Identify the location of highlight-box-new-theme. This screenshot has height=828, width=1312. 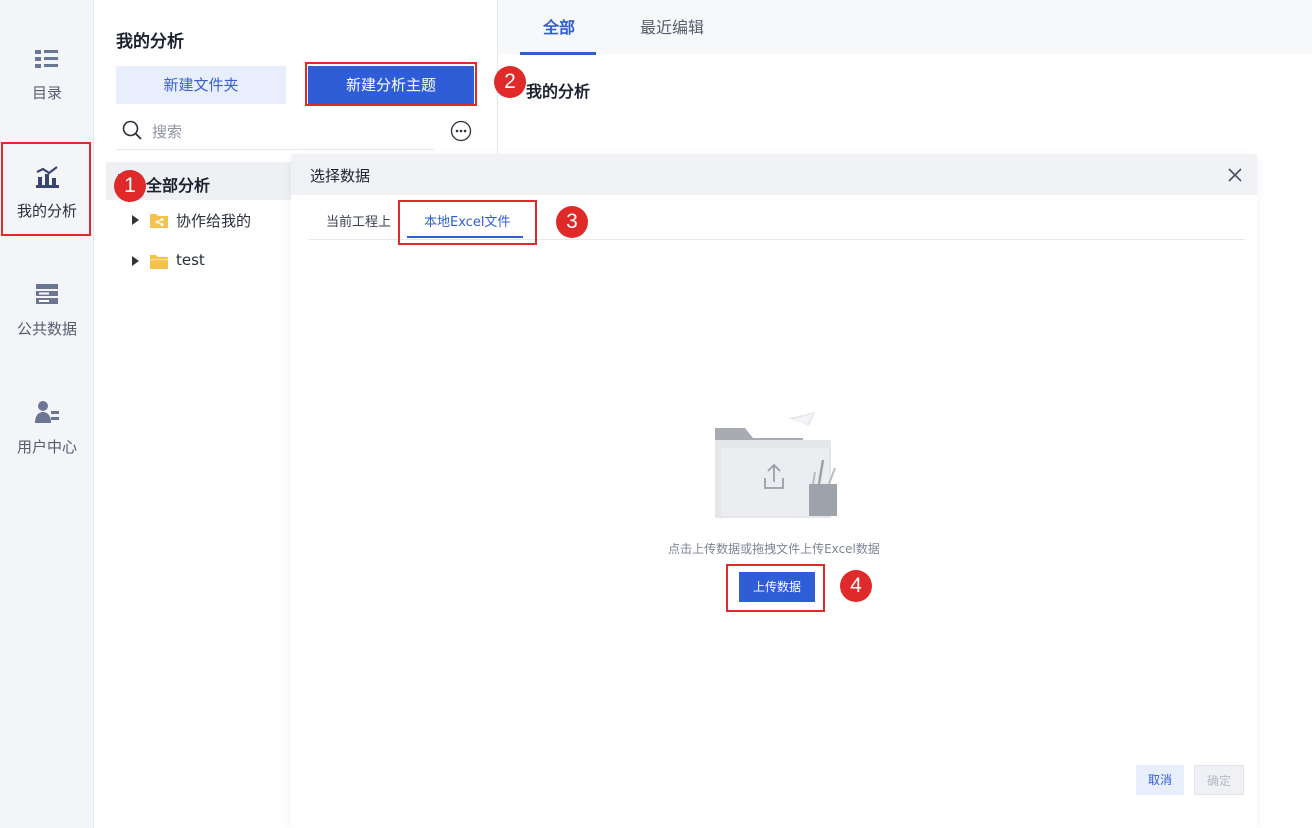
(391, 84).